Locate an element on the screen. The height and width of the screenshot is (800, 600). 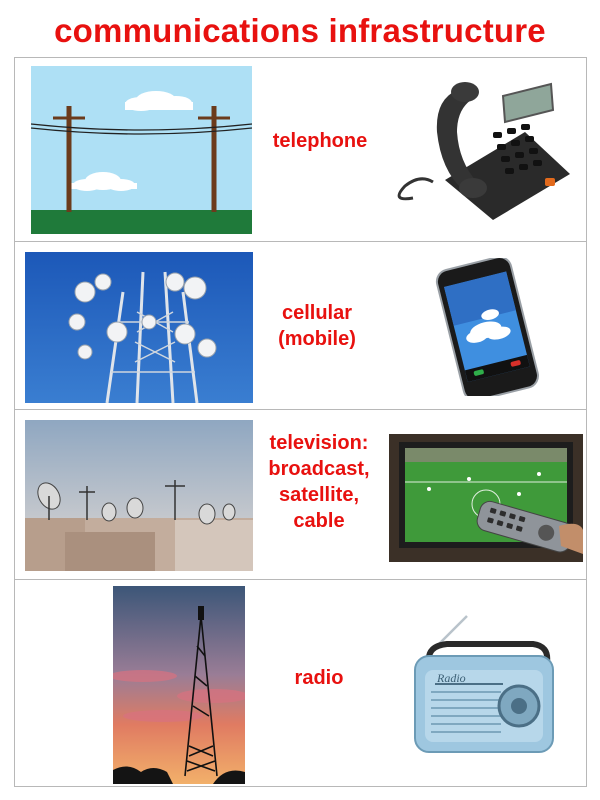
row-label-television: television: broadcast, satellite, cable is located at coordinates (319, 482).